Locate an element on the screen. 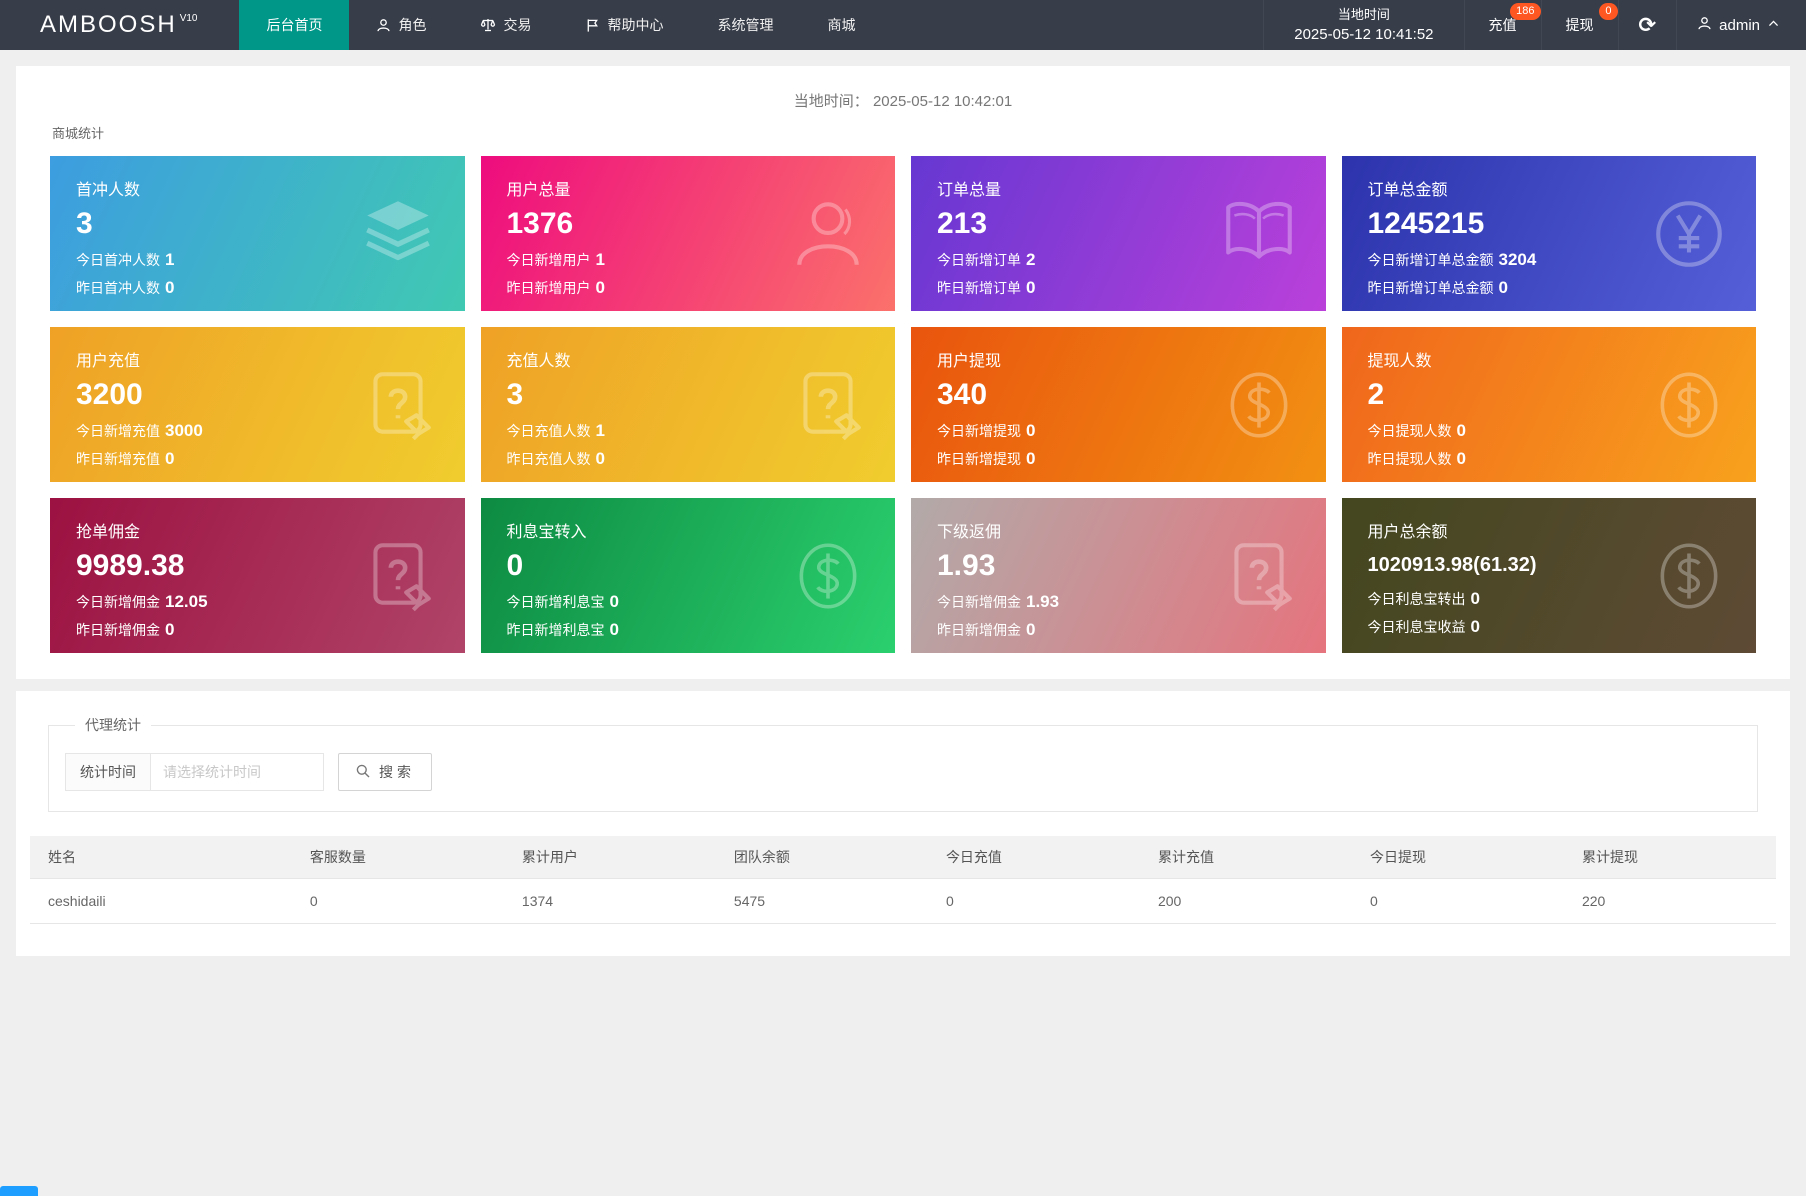 Image resolution: width=1806 pixels, height=1196 pixels. nav-item-trade: 交易 is located at coordinates (505, 25).